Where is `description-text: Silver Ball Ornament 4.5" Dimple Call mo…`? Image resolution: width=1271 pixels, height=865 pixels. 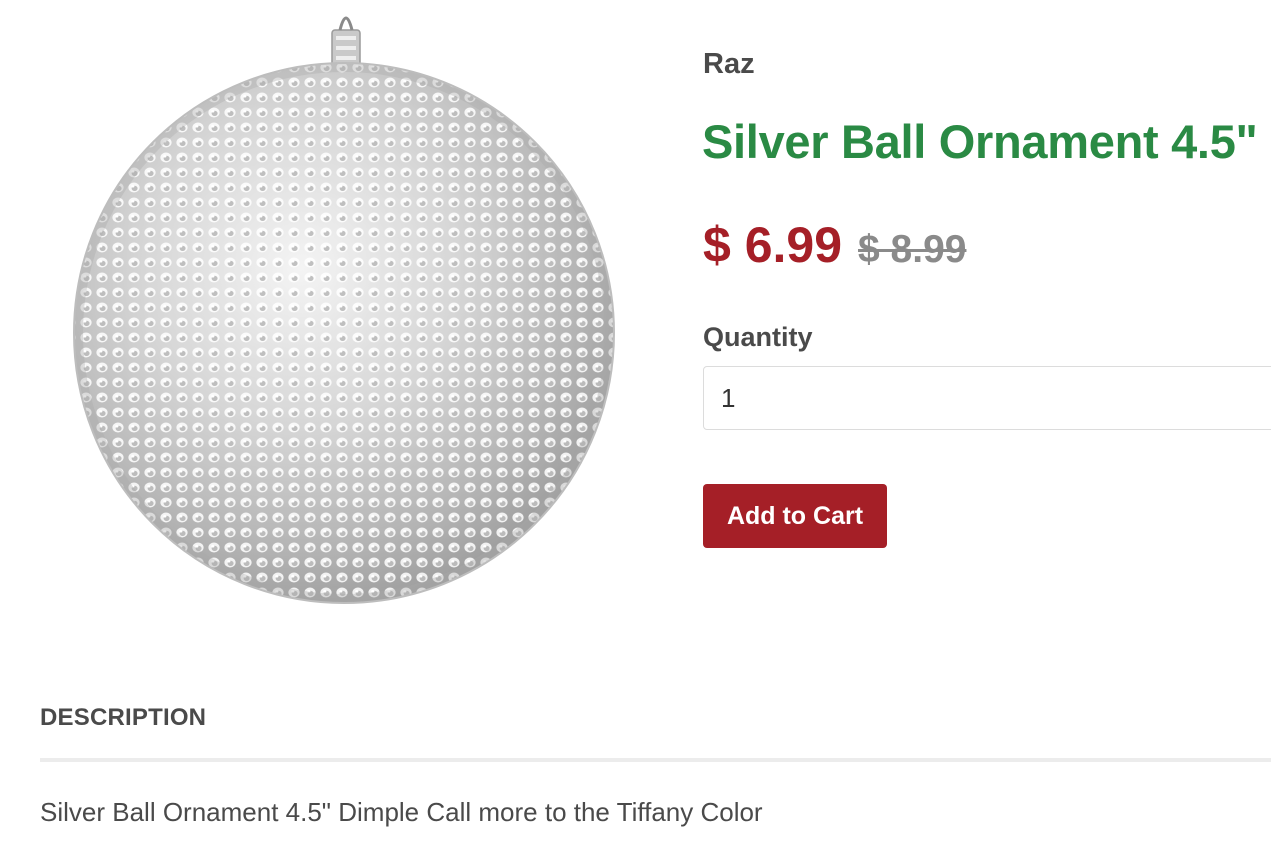
description-text: Silver Ball Ornament 4.5" Dimple Call mo… is located at coordinates (401, 812).